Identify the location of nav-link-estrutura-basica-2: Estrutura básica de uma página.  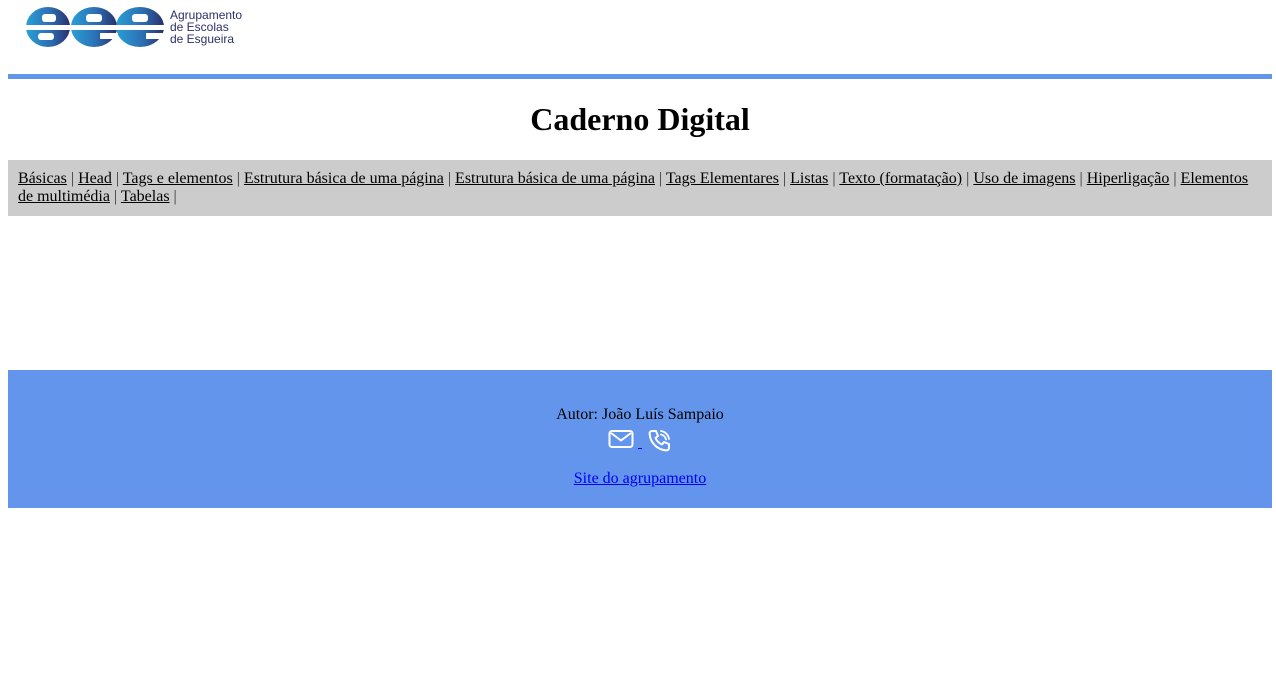
(555, 178).